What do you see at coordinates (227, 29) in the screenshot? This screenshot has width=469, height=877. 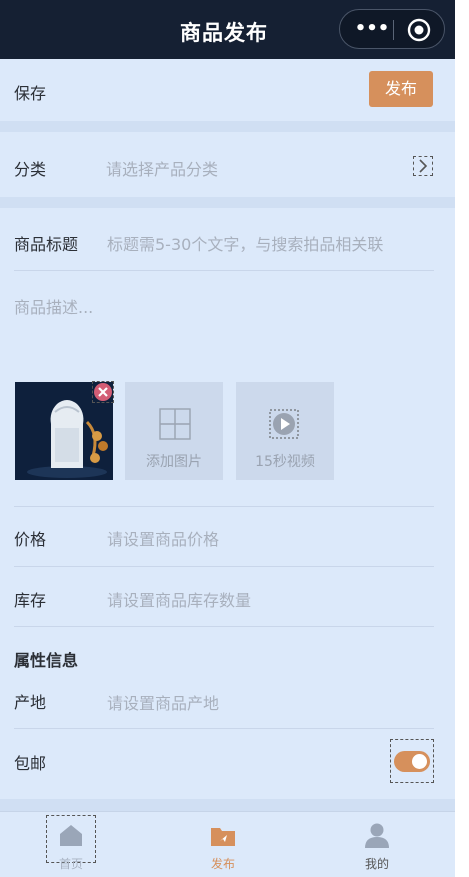 I see `navigation-bar: 商品发布 •••` at bounding box center [227, 29].